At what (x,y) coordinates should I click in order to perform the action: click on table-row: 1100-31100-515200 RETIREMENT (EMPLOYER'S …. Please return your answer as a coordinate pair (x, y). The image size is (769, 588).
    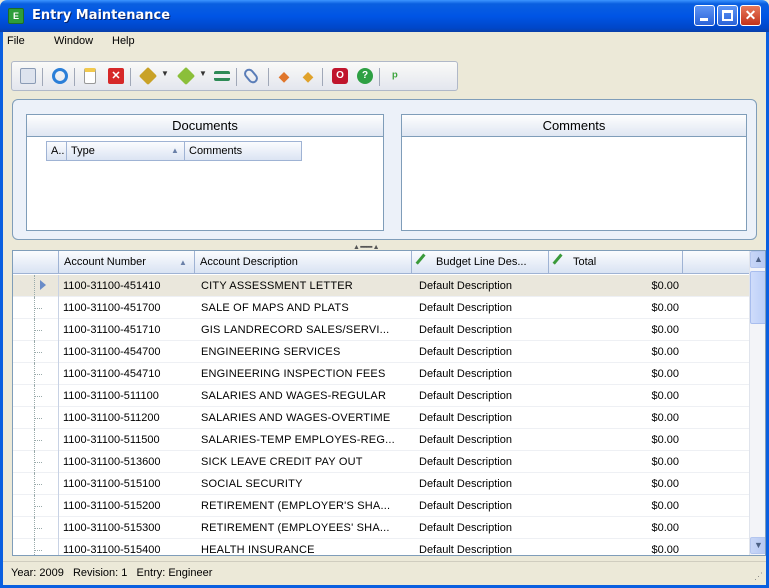
    Looking at the image, I should click on (381, 506).